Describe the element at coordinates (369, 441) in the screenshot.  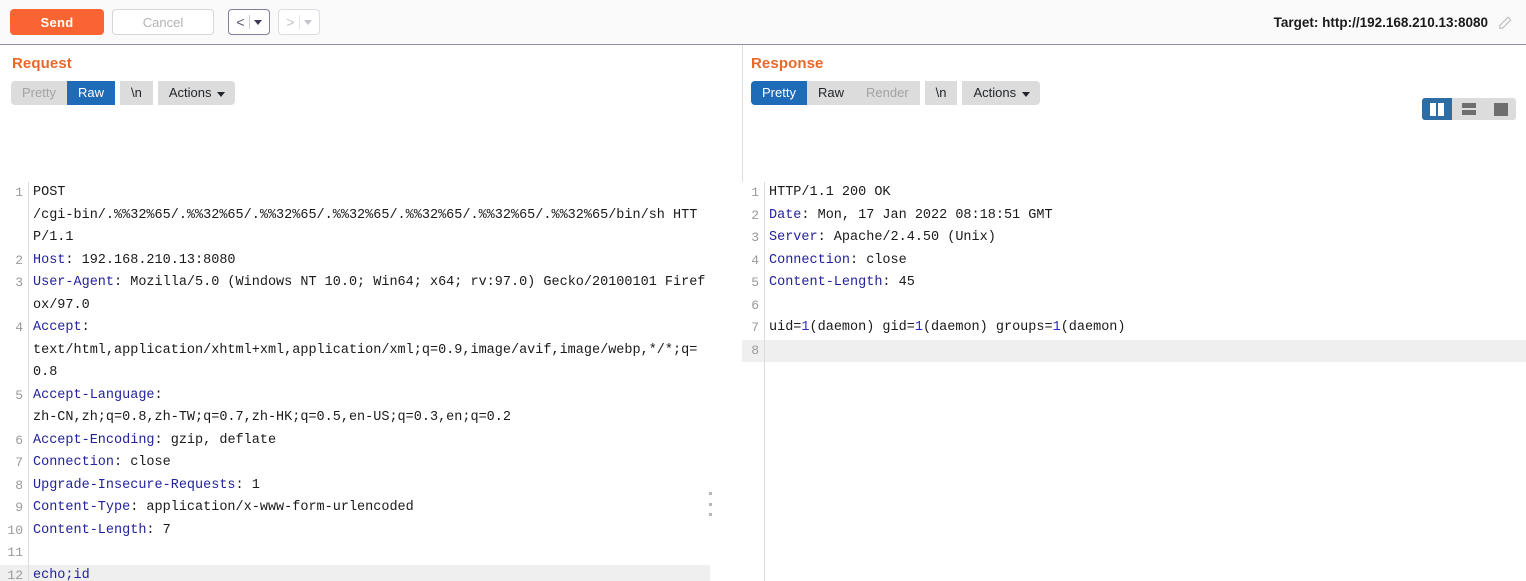
I see `code-text: Accept-Encoding: gzip, deflate` at that location.